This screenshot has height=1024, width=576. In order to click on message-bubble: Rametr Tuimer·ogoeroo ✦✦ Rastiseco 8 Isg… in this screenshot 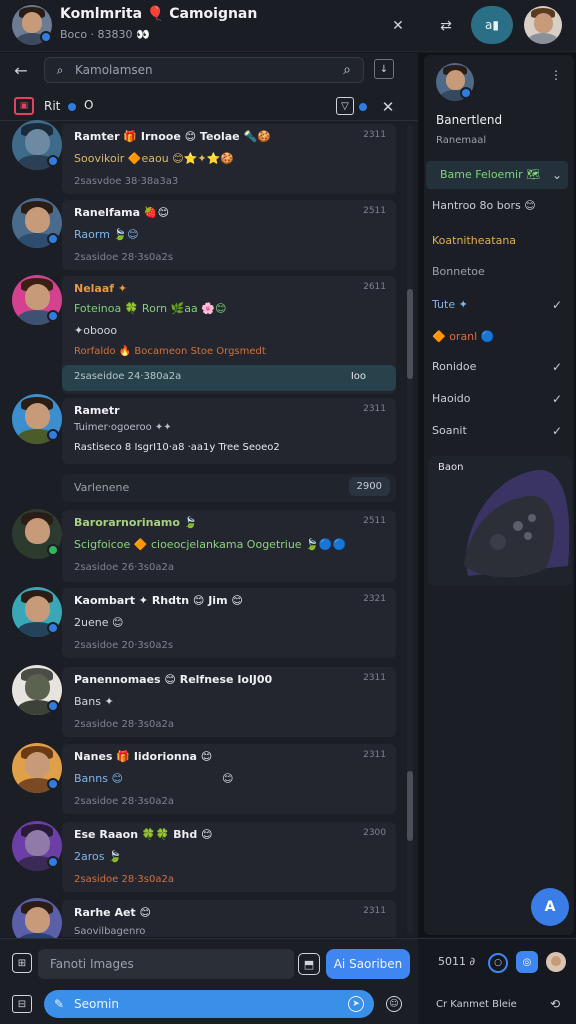, I will do `click(229, 431)`.